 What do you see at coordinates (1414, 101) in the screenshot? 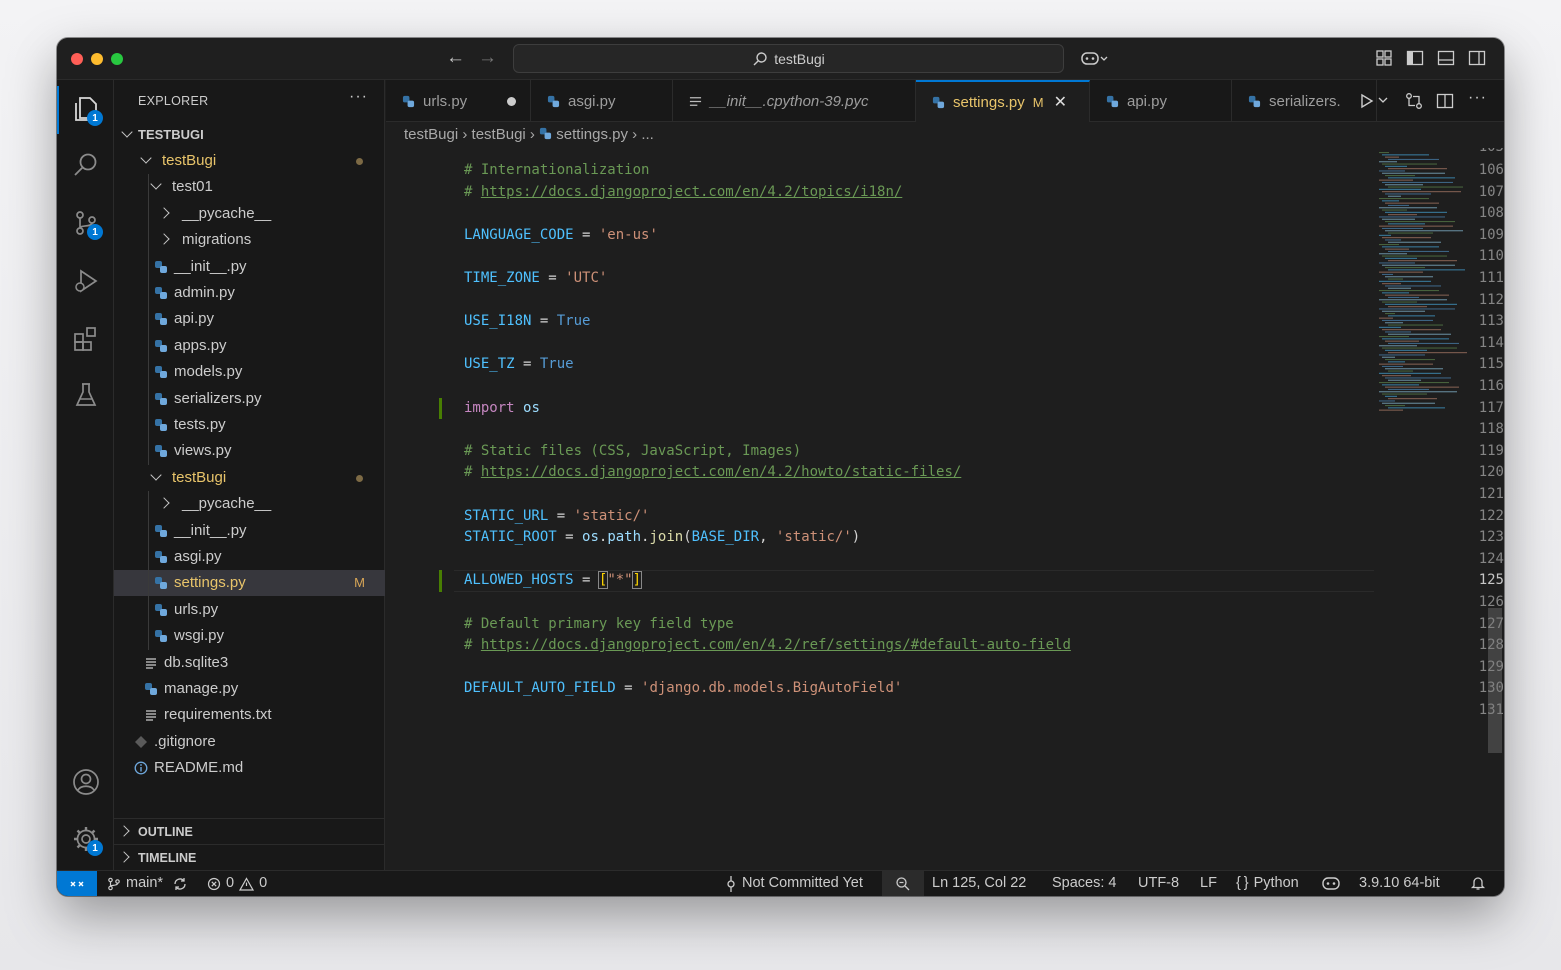
I see `open-changes-icon` at bounding box center [1414, 101].